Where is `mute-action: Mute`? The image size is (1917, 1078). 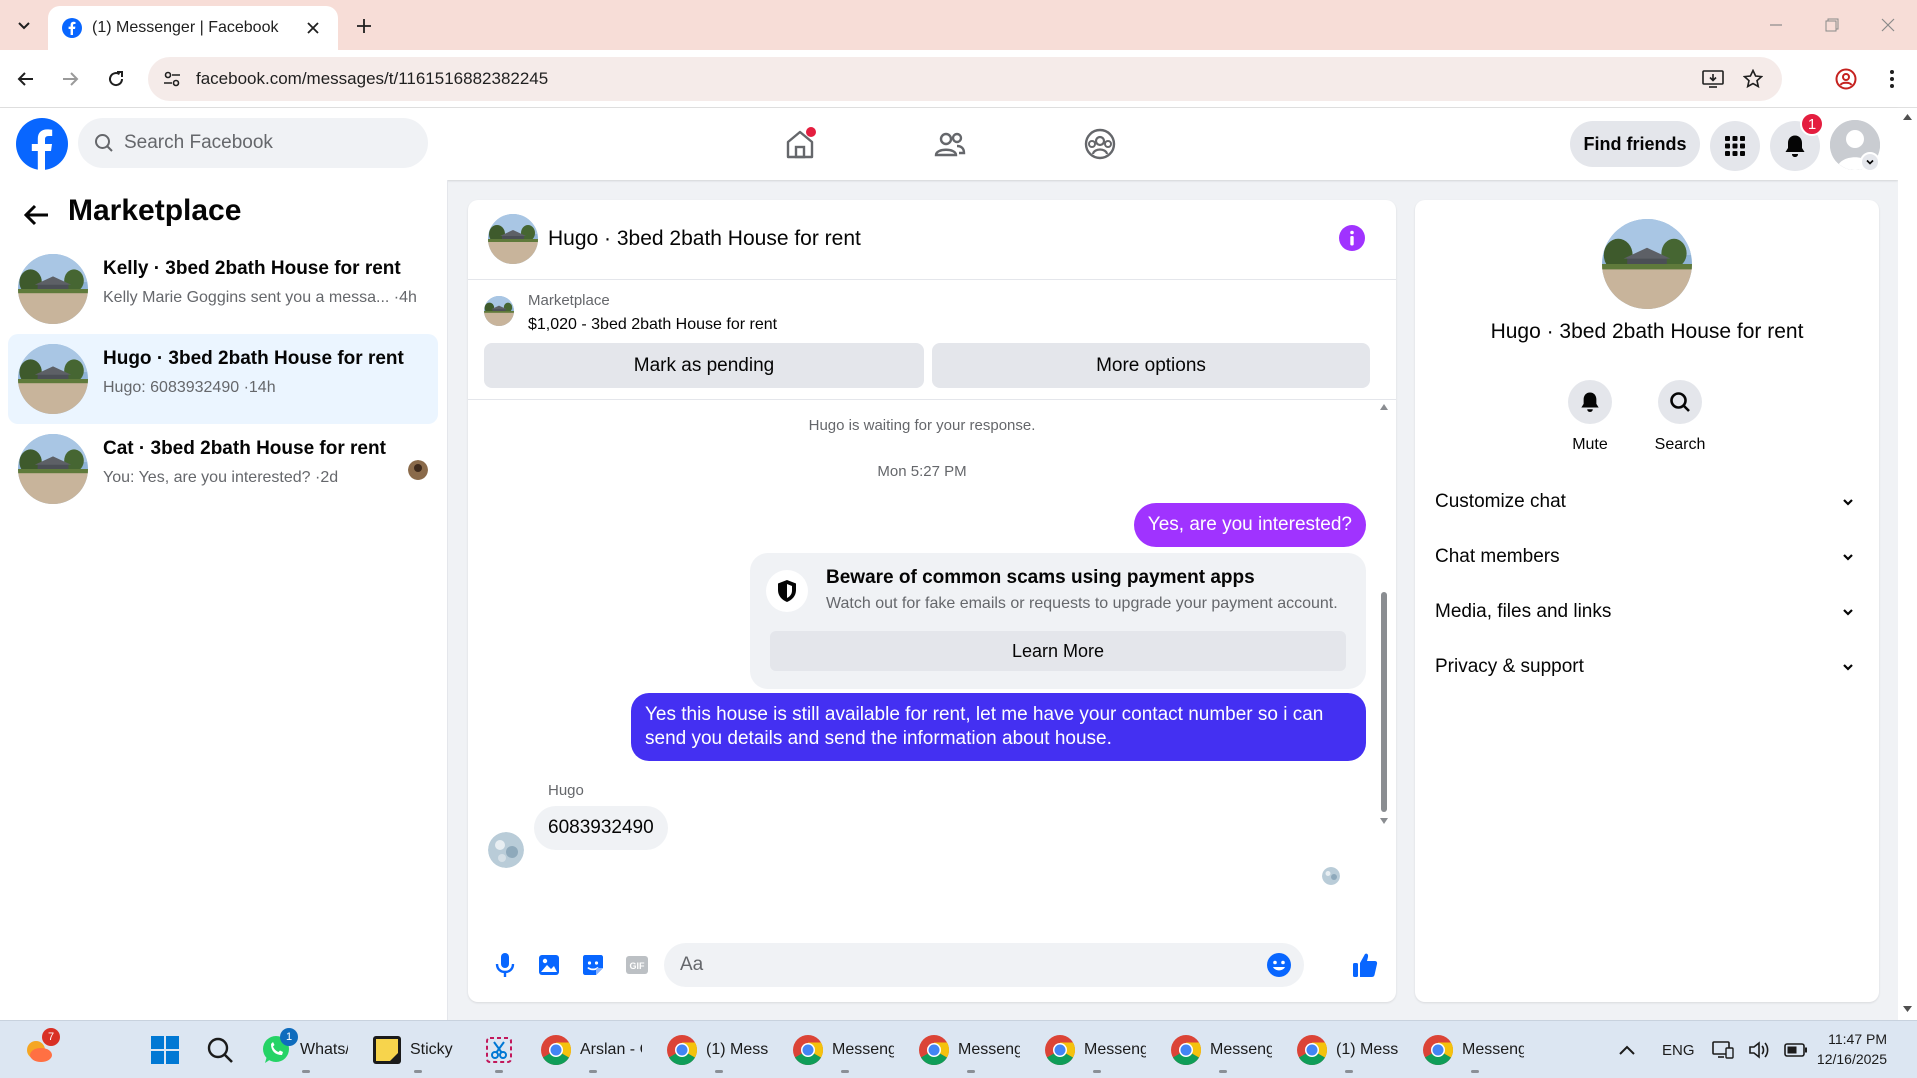
mute-action: Mute is located at coordinates (1590, 417).